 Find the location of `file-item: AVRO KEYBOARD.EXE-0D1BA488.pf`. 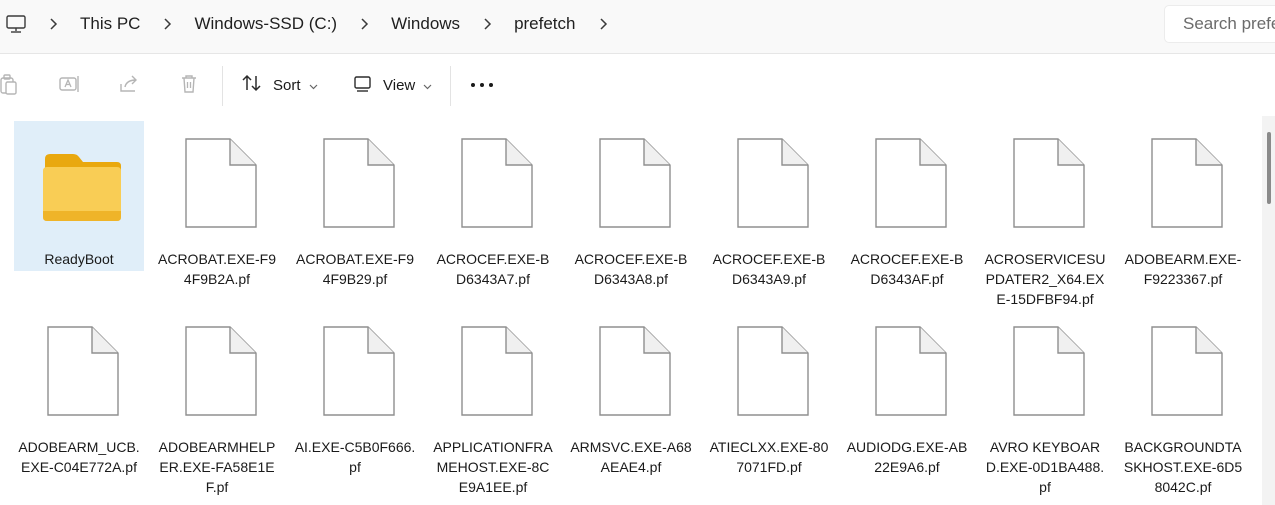

file-item: AVRO KEYBOARD.EXE-0D1BA488.pf is located at coordinates (1045, 402).